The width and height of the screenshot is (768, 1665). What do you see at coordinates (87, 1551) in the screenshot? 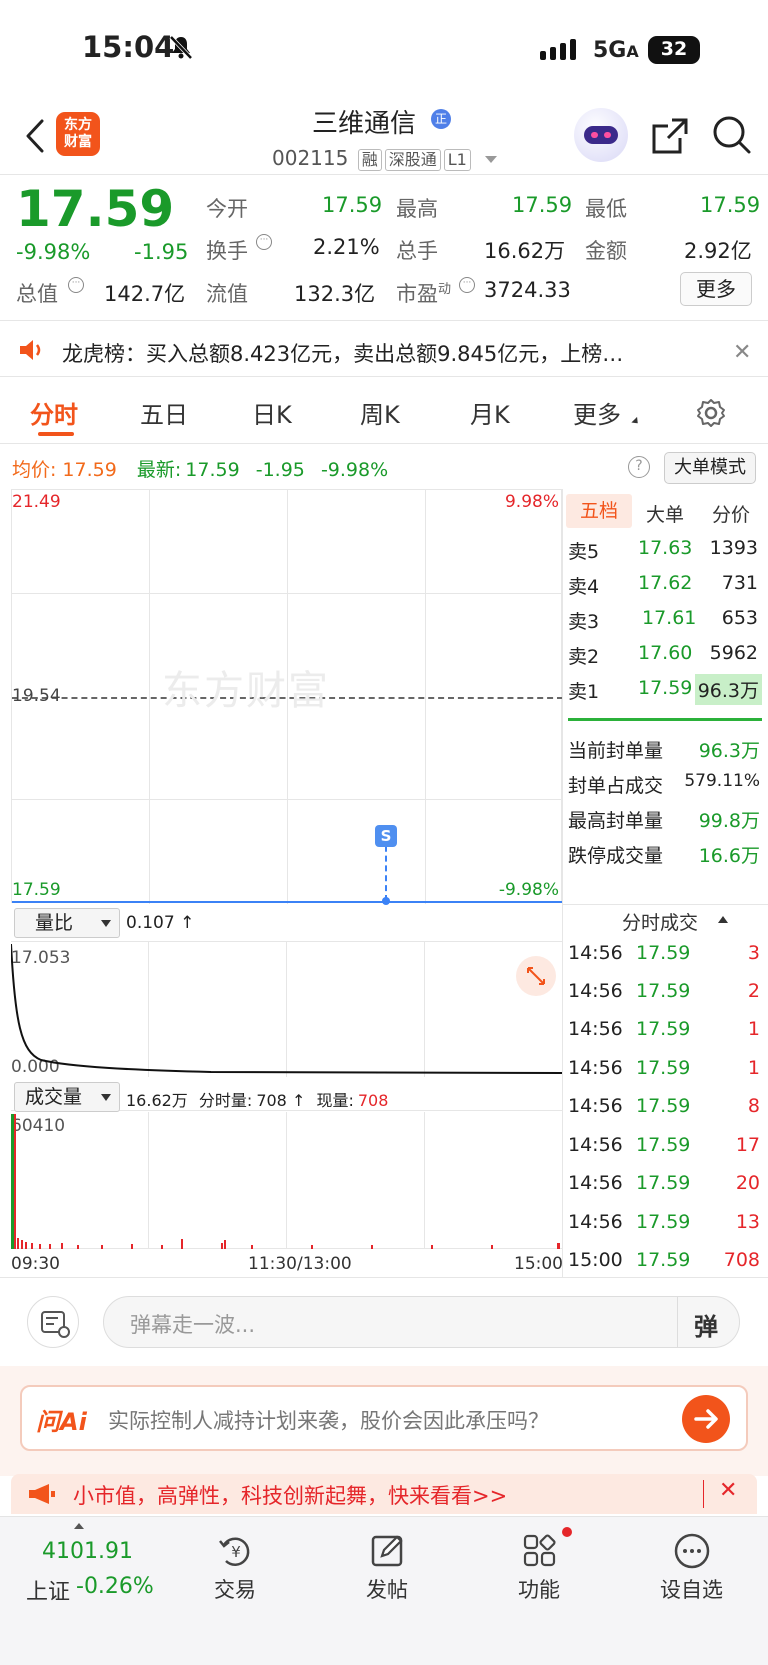
I see `index-value: 4101.91` at bounding box center [87, 1551].